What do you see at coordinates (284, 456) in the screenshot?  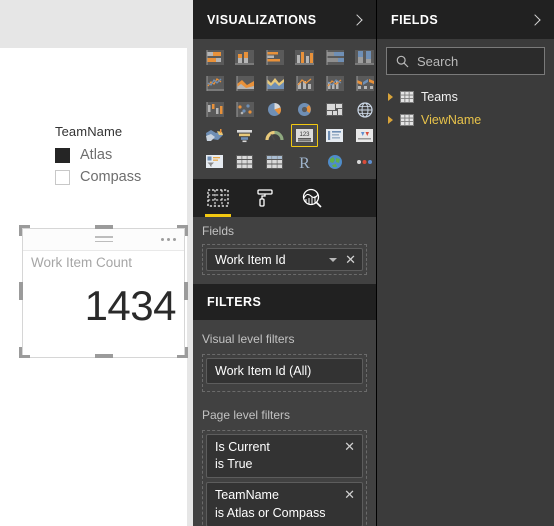 I see `filter-card-is-current: Is Current ✕ is True` at bounding box center [284, 456].